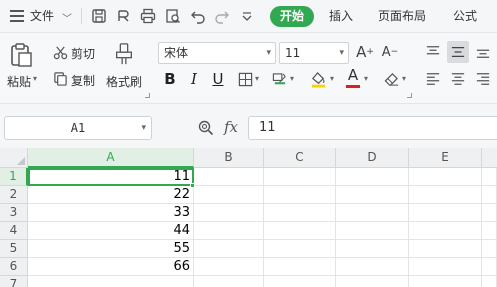  Describe the element at coordinates (14, 195) in the screenshot. I see `row-header-2: 2` at that location.